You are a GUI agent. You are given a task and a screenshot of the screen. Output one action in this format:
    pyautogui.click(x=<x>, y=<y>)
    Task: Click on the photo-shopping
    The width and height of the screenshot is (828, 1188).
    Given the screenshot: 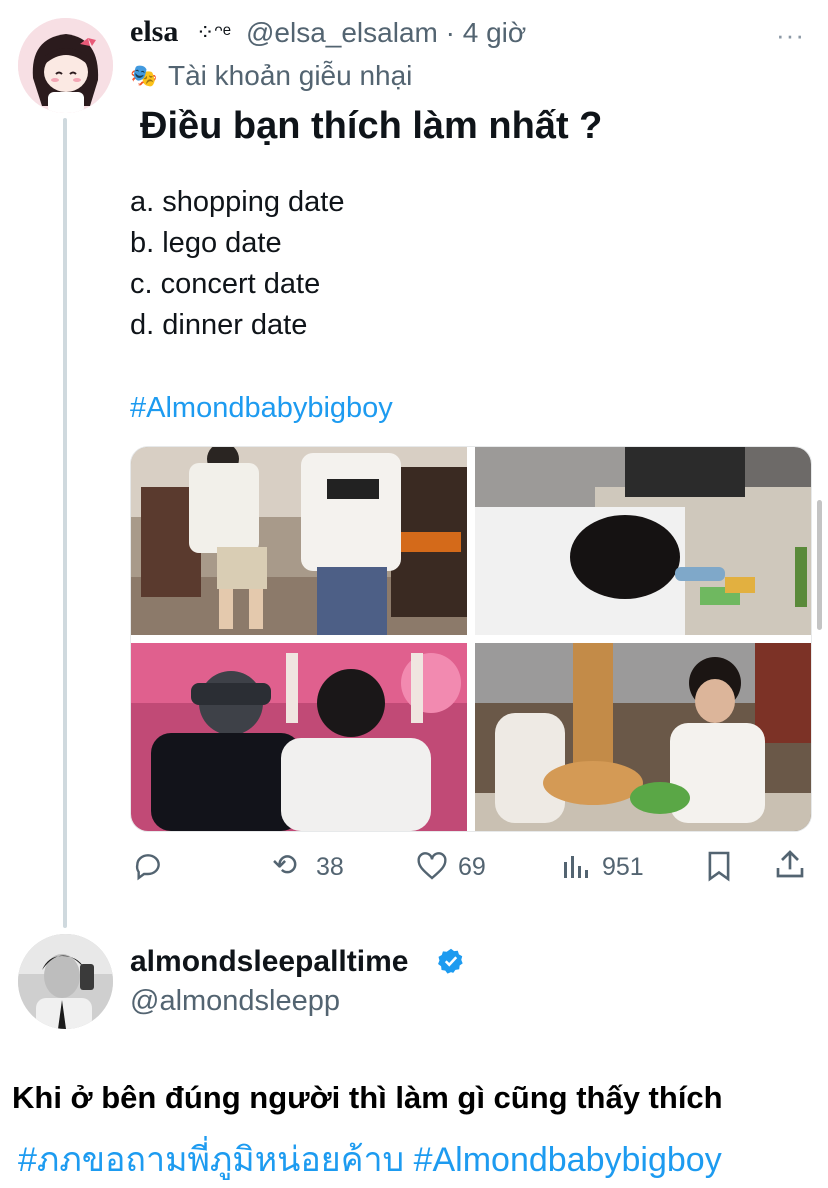 What is the action you would take?
    pyautogui.click(x=299, y=541)
    